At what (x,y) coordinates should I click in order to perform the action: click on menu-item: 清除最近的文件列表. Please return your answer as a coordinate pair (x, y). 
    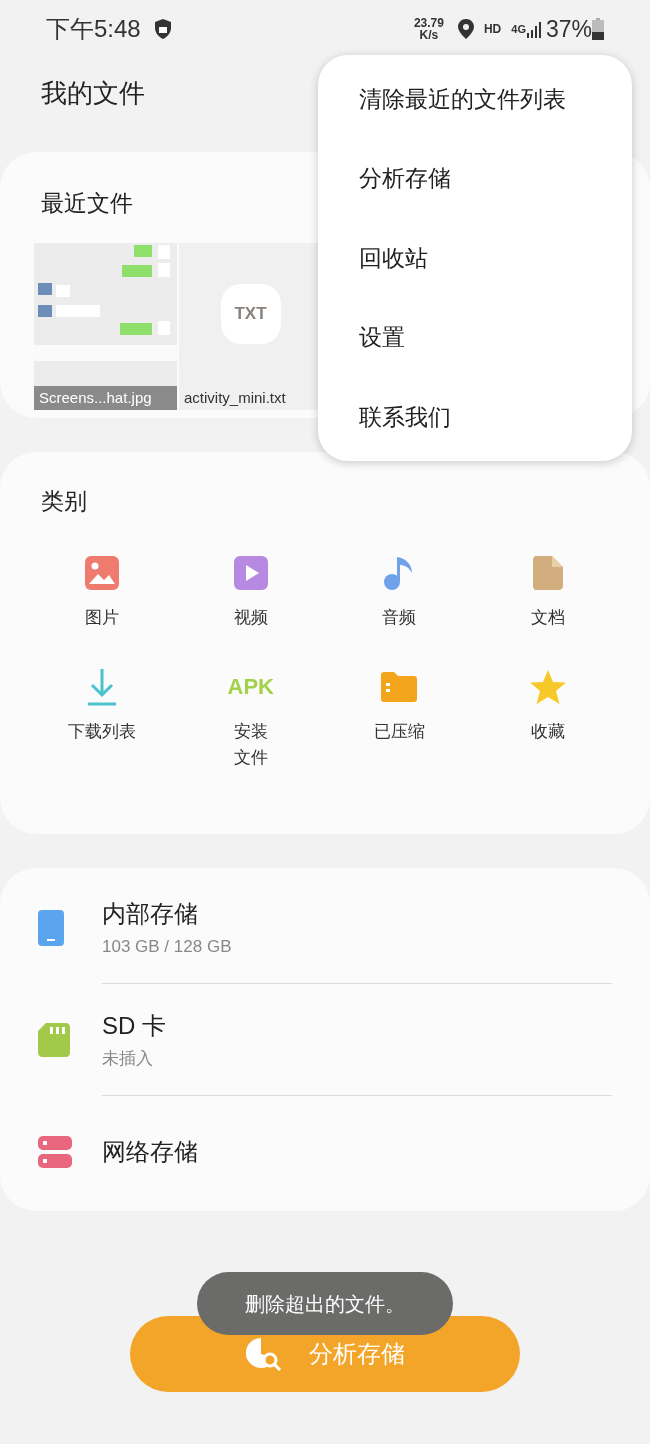
    Looking at the image, I should click on (475, 99).